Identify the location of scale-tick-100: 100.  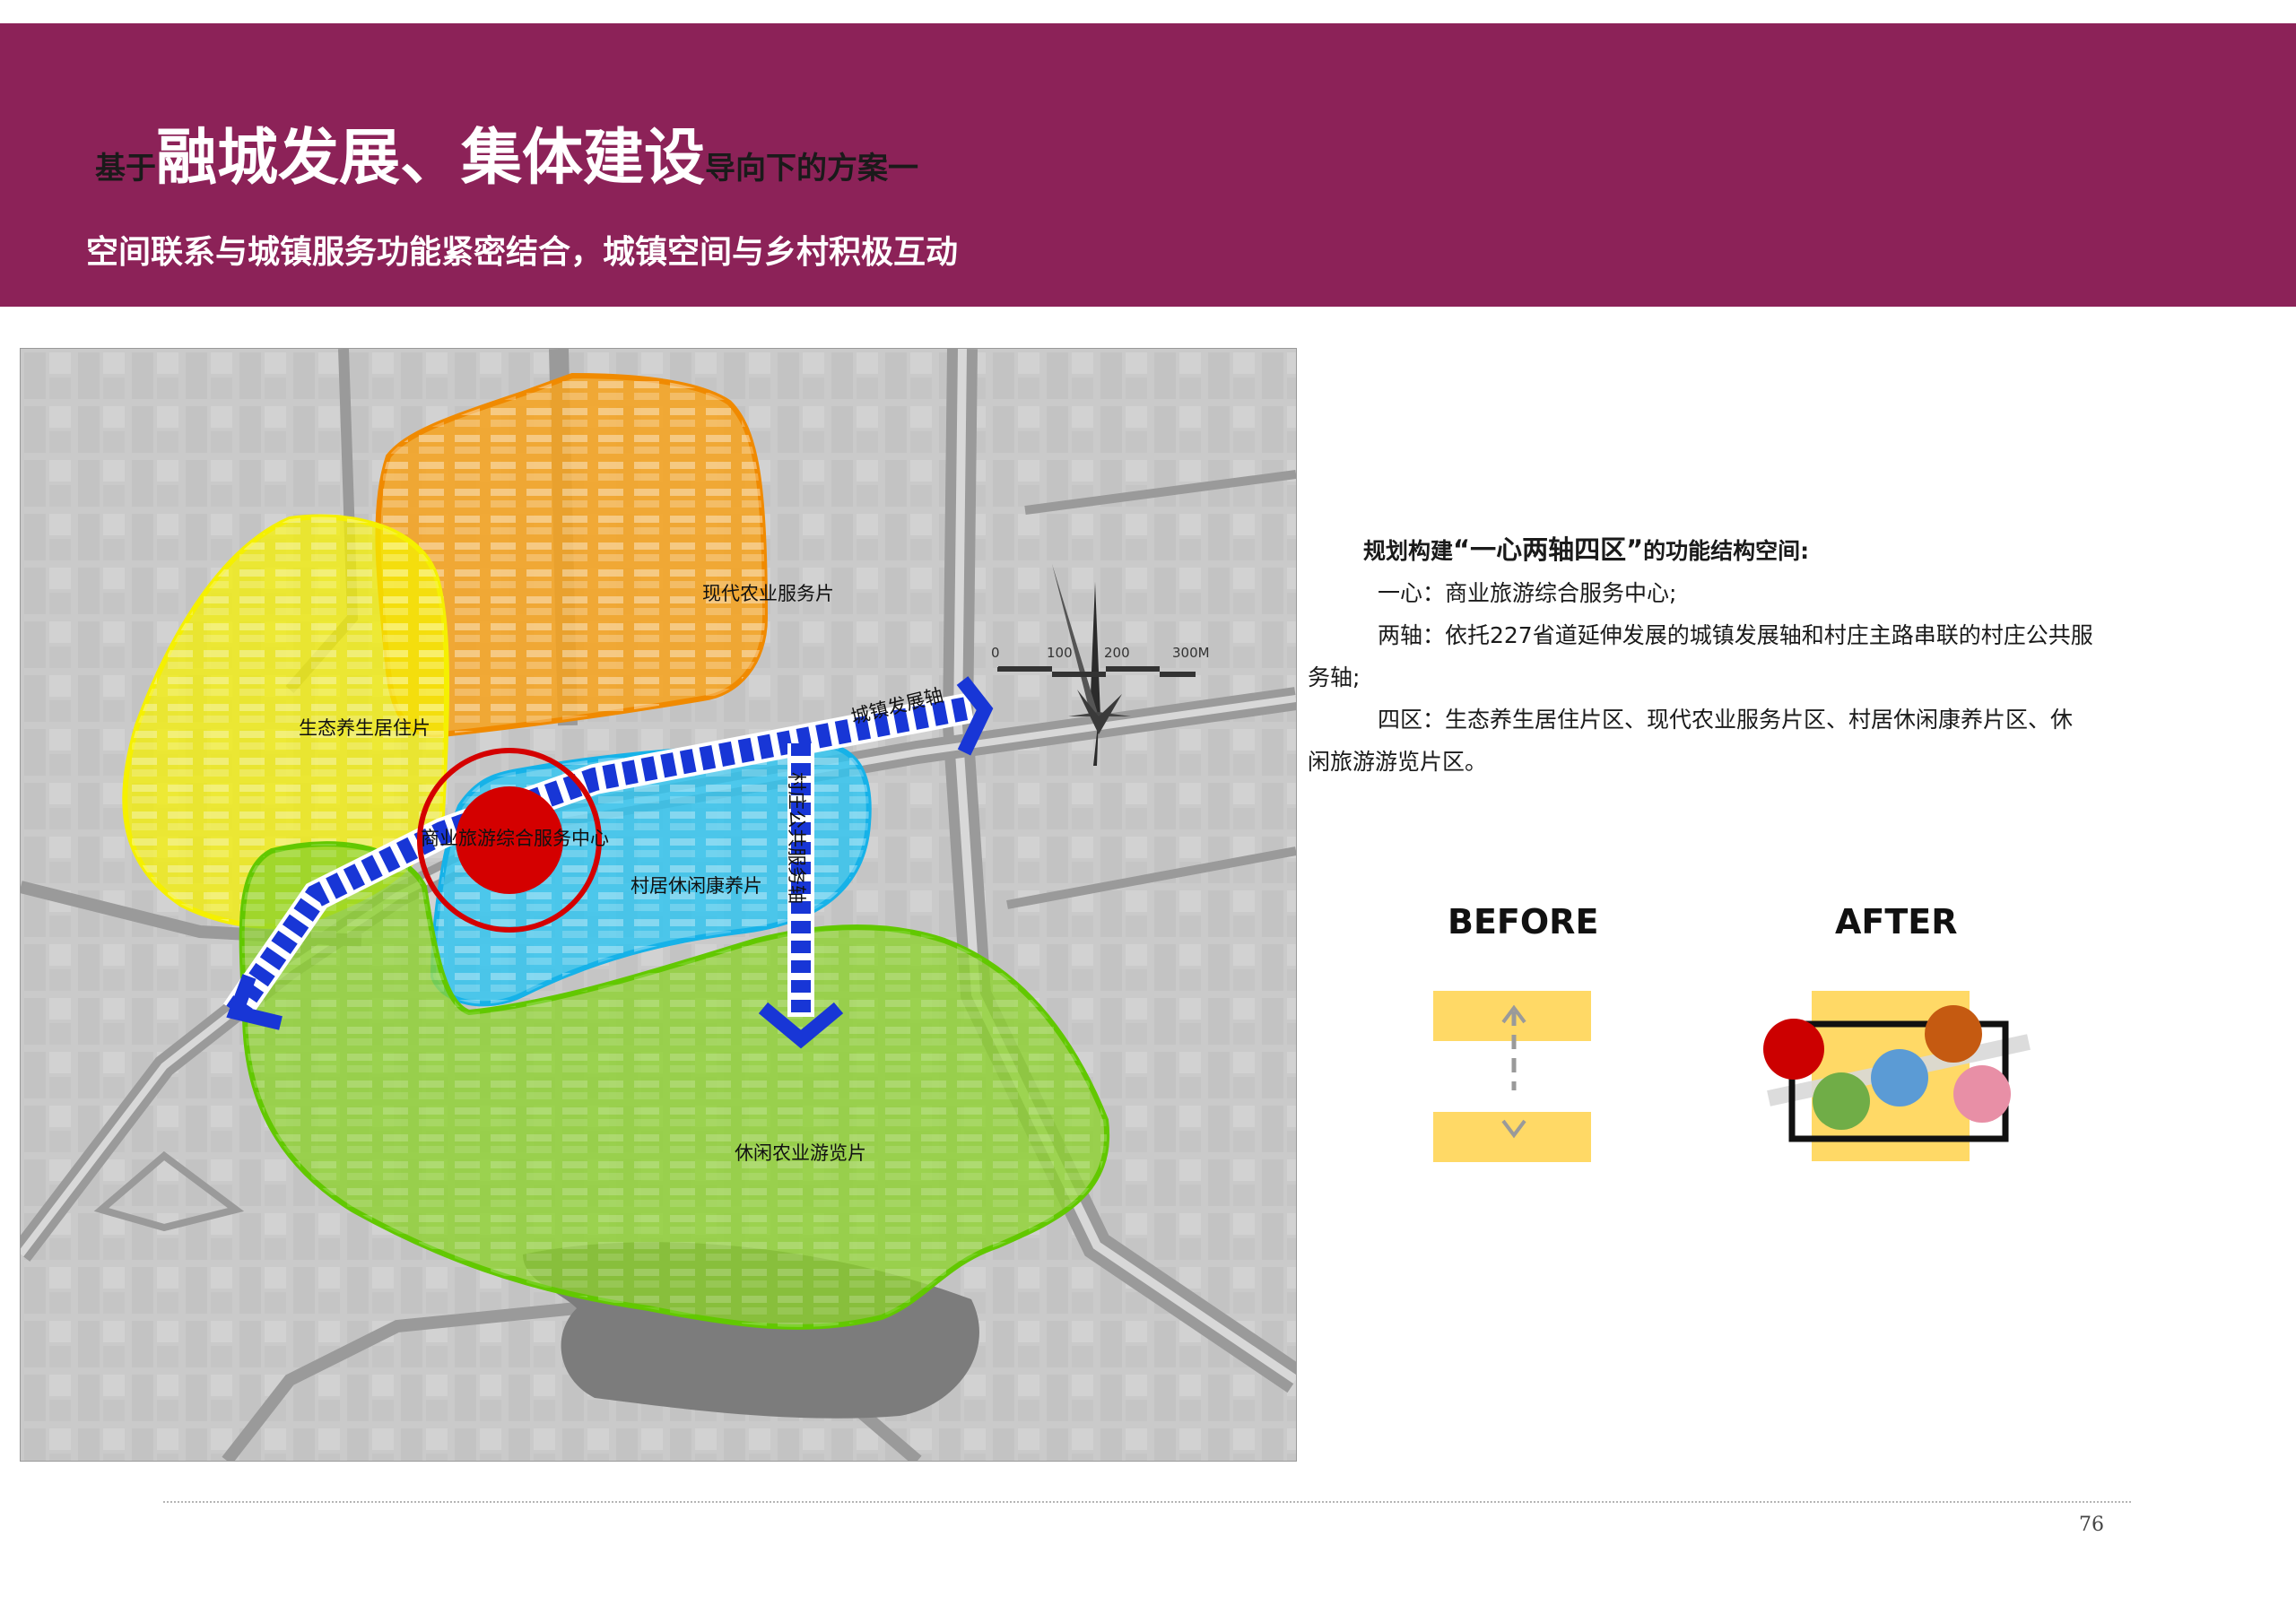
(1060, 653).